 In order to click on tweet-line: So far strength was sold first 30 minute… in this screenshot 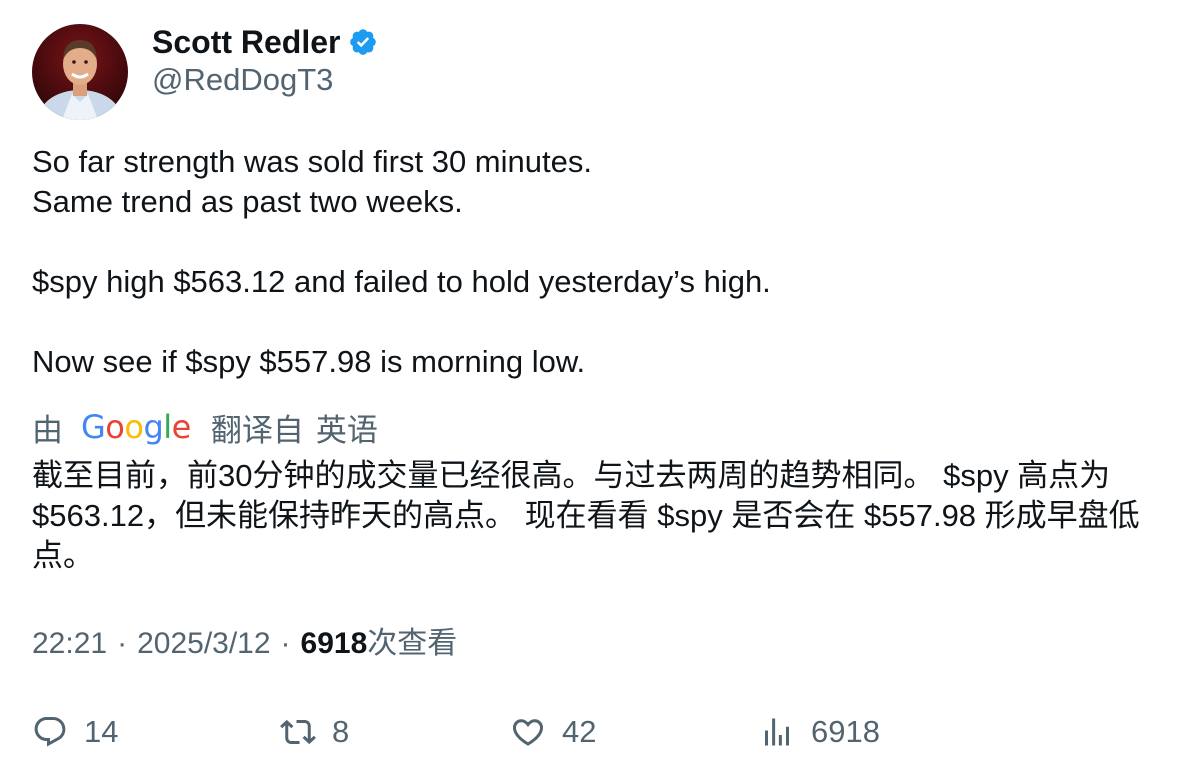, I will do `click(312, 161)`.